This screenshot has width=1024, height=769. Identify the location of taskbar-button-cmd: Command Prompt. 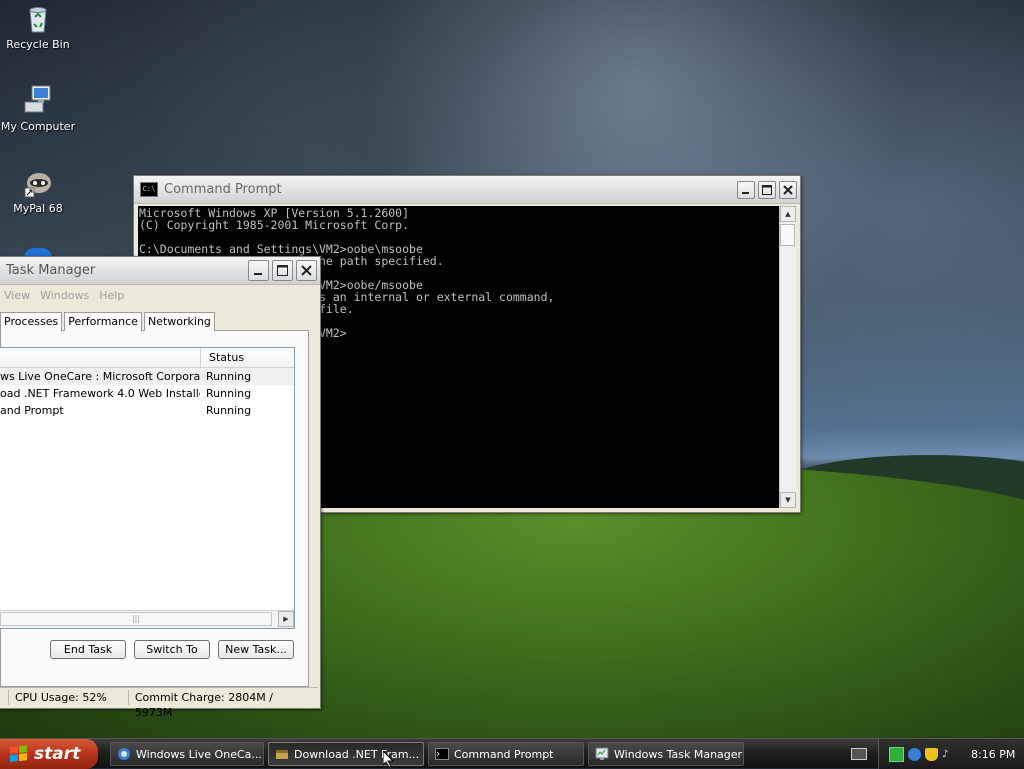
(506, 754).